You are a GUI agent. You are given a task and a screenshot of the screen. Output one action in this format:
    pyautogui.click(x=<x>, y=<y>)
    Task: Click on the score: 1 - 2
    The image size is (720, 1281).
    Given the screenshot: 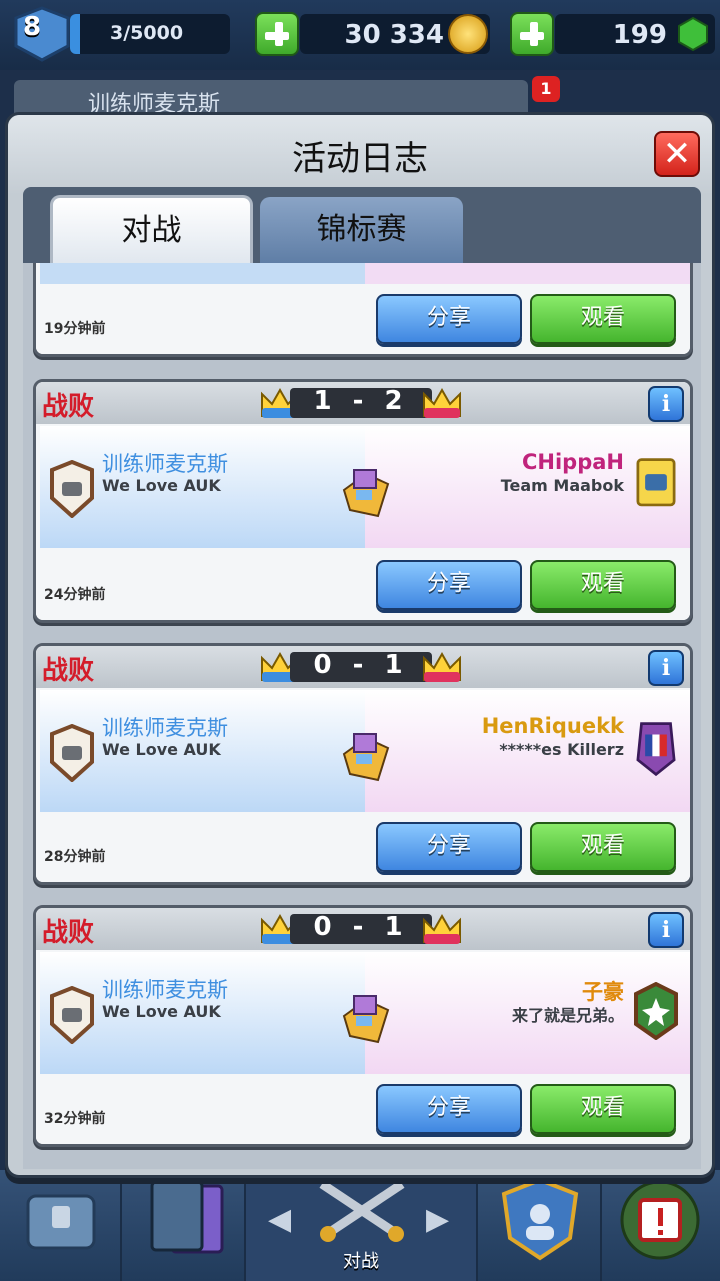 What is the action you would take?
    pyautogui.click(x=361, y=401)
    